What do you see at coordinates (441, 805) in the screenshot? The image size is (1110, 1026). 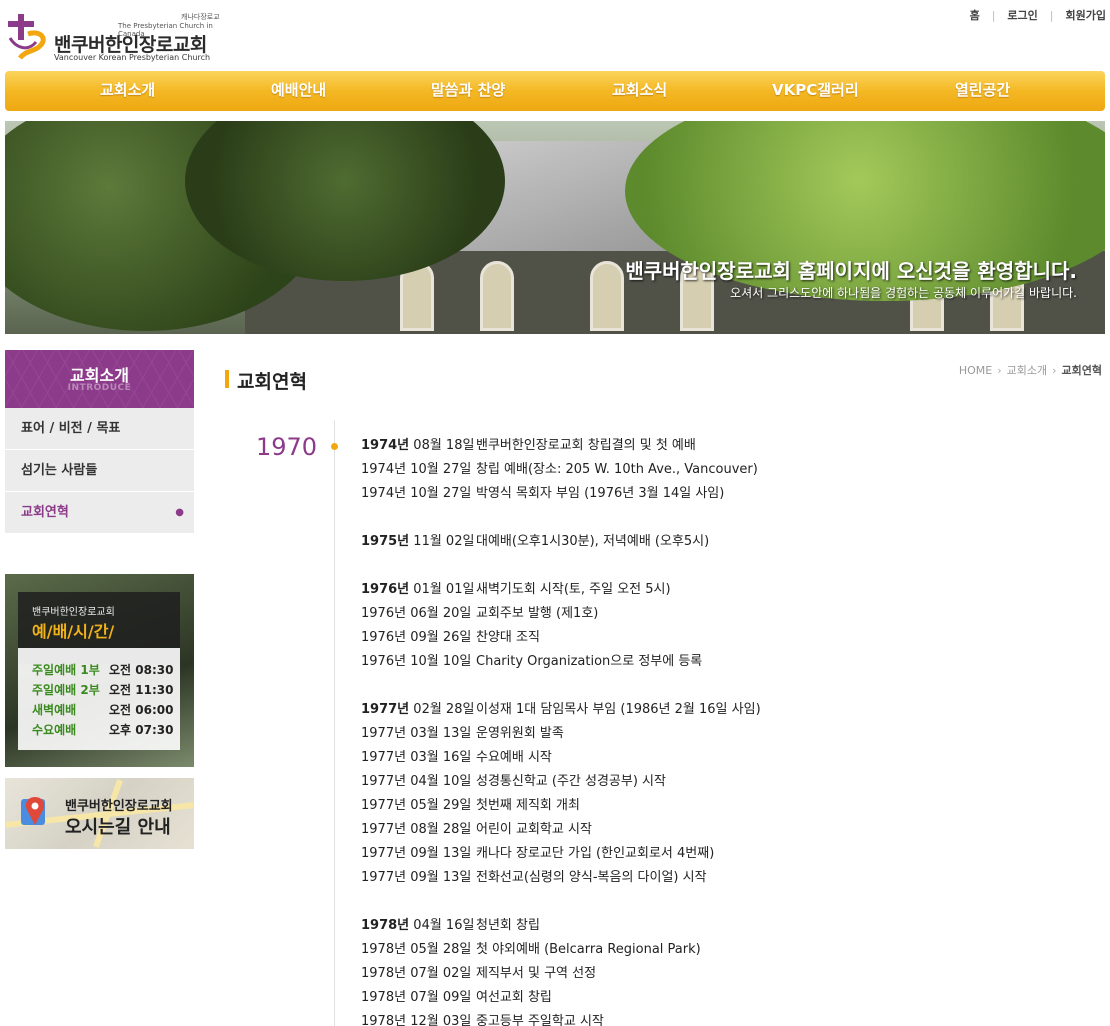 I see `event-month-day: 05월 29일` at bounding box center [441, 805].